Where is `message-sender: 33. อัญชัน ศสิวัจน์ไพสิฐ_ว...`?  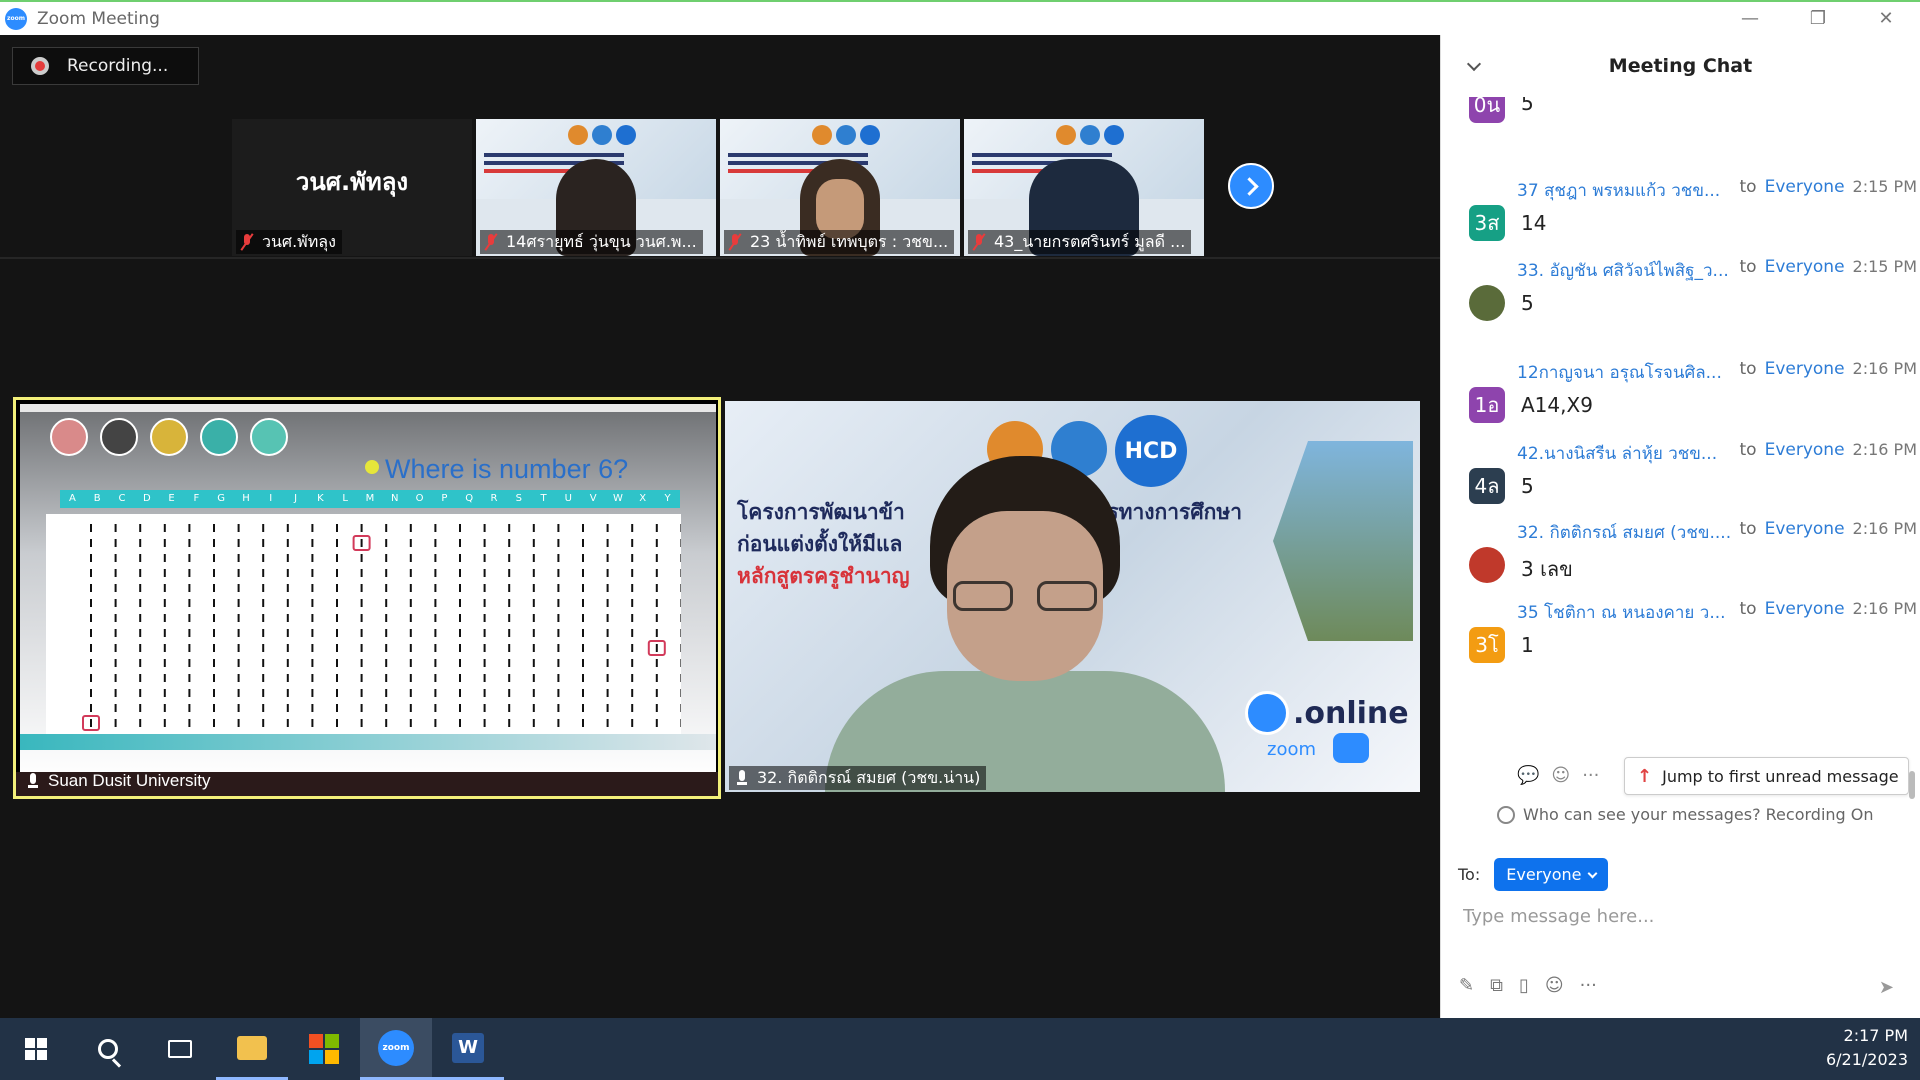
message-sender: 33. อัญชัน ศสิวัจน์ไพสิฐ_ว... is located at coordinates (1625, 270).